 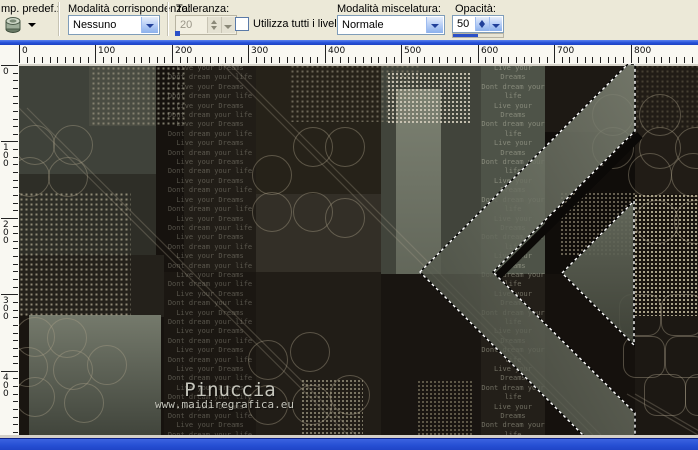 I want to click on opacity-spin-buttons, so click(x=482, y=24).